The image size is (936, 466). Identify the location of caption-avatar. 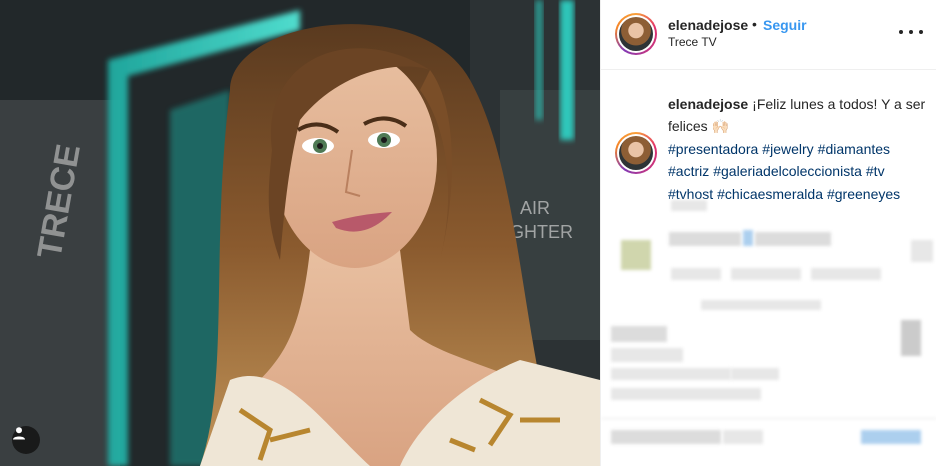
(636, 153).